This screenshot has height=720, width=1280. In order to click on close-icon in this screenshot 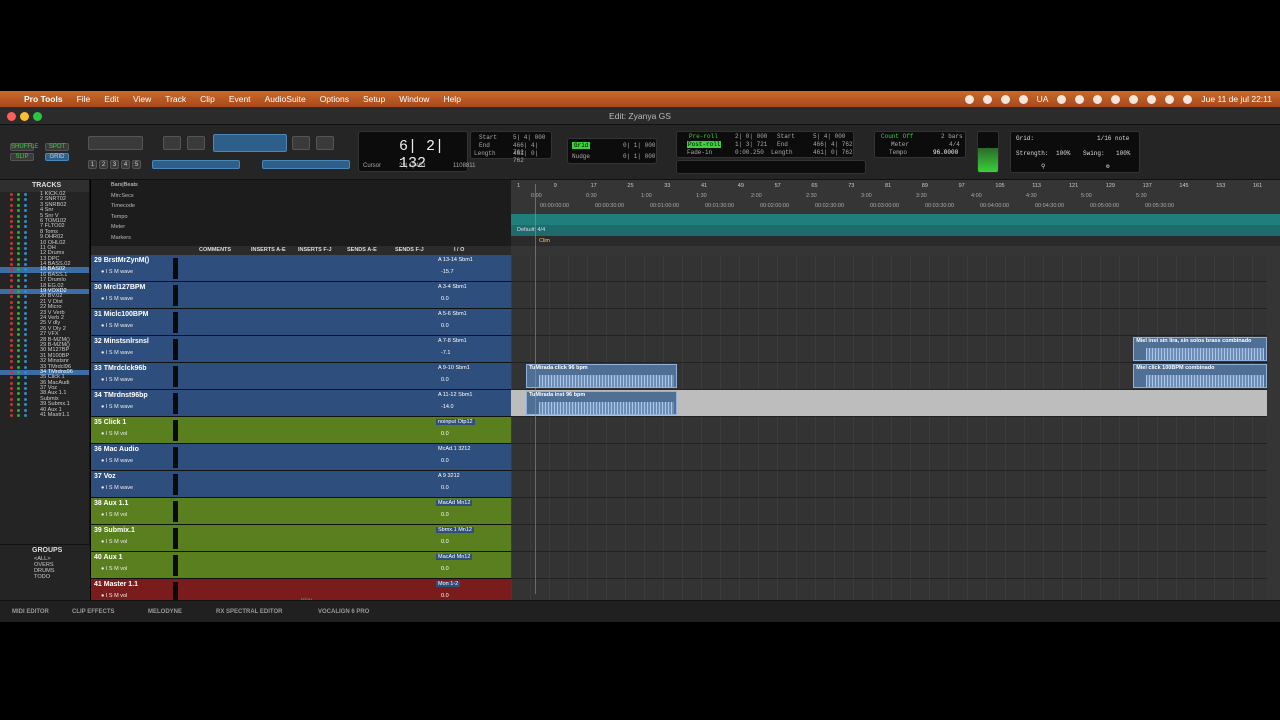, I will do `click(11, 116)`.